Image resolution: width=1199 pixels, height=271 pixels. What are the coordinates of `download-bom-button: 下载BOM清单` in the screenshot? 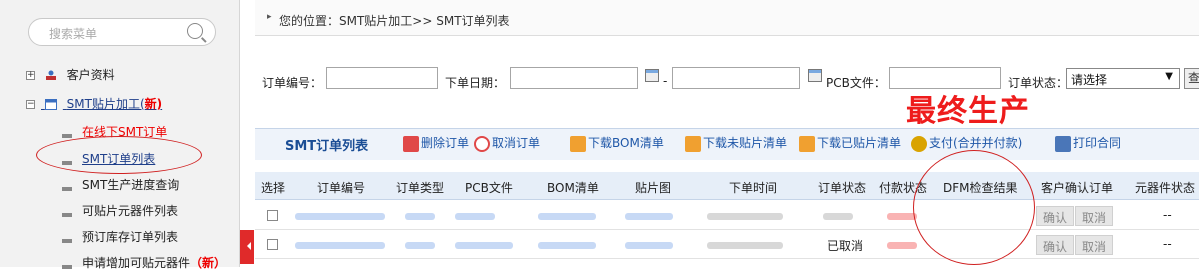 It's located at (617, 143).